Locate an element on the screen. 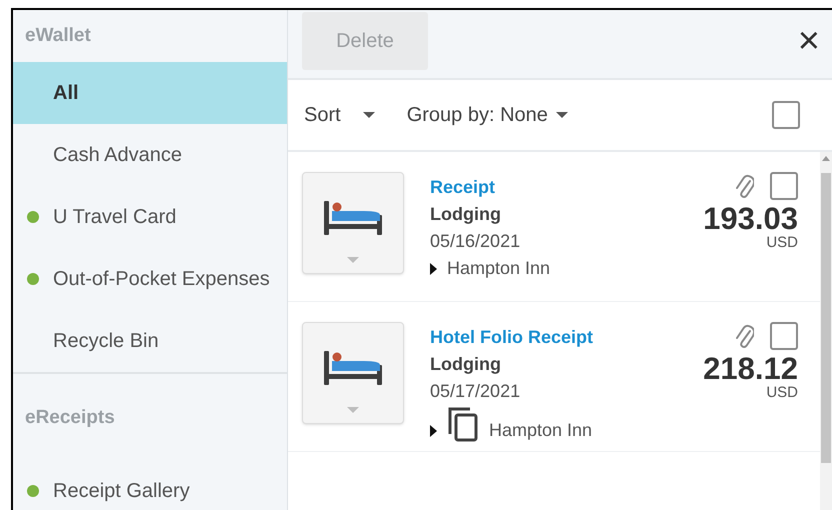 This screenshot has height=510, width=832. section-heading: eWallet is located at coordinates (58, 36).